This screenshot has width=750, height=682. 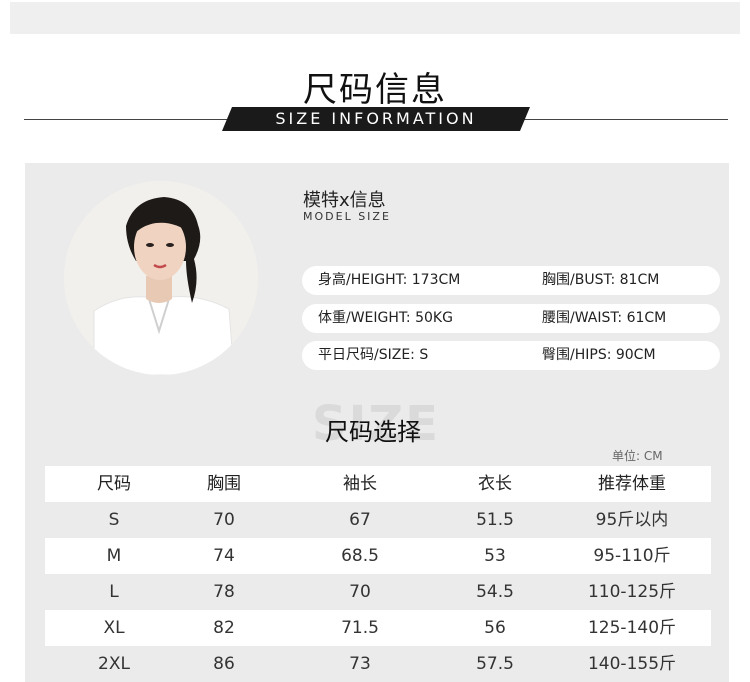 What do you see at coordinates (375, 18) in the screenshot?
I see `top-strip` at bounding box center [375, 18].